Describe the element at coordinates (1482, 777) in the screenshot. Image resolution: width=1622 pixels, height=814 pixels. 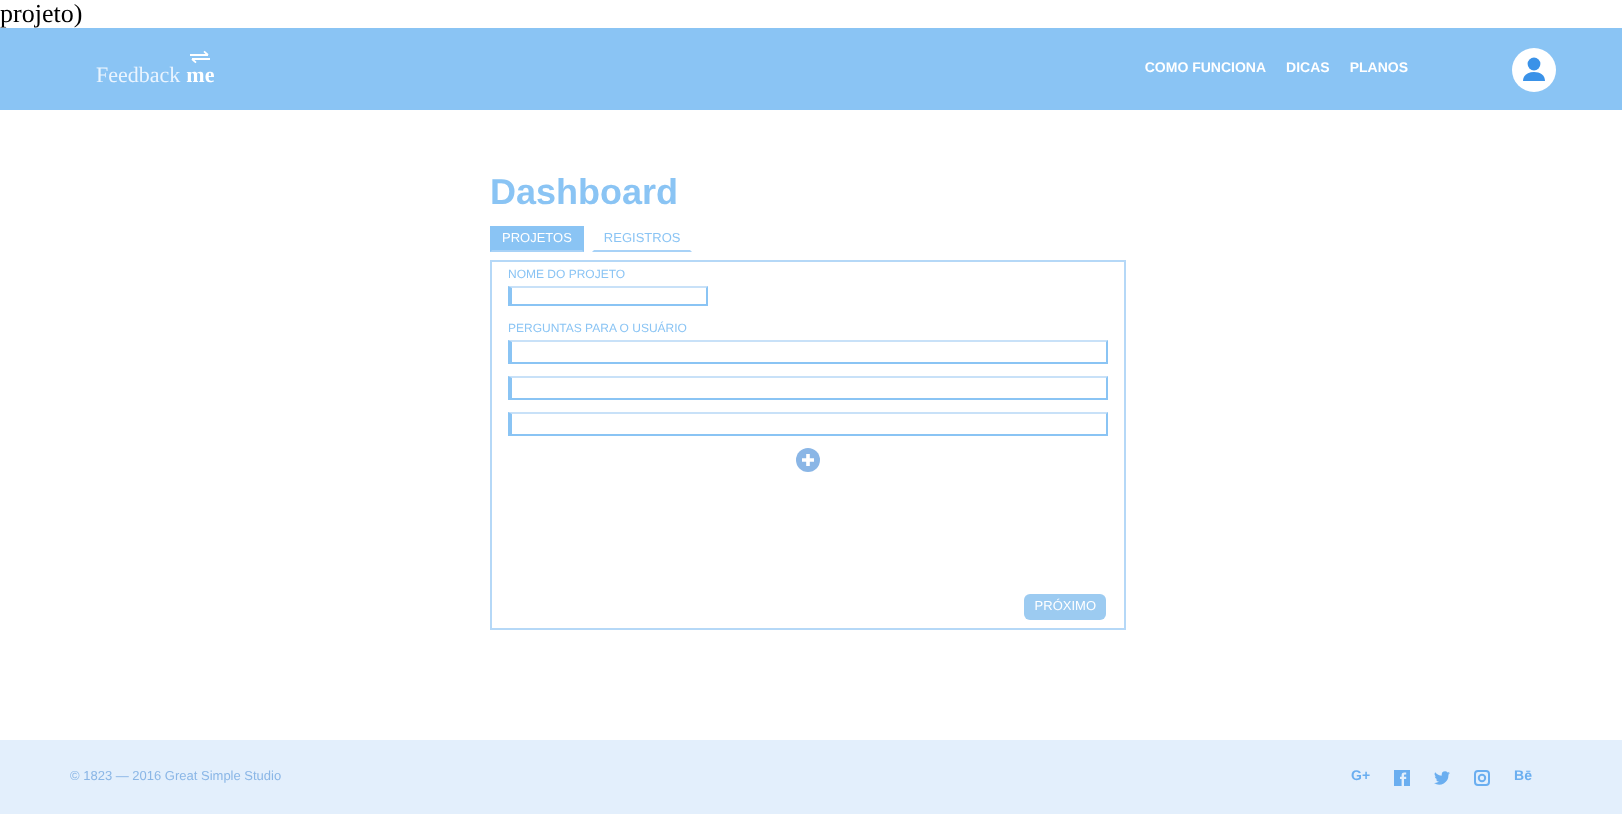
I see `camera-icon` at that location.